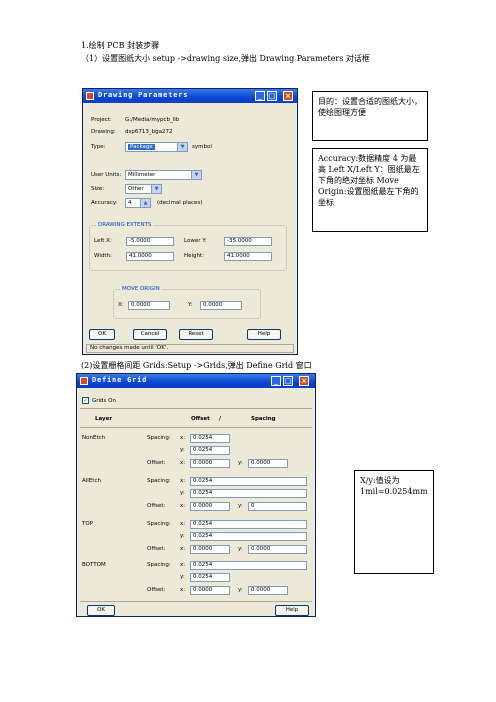 This screenshot has width=496, height=702. I want to click on width-label: Width:, so click(103, 256).